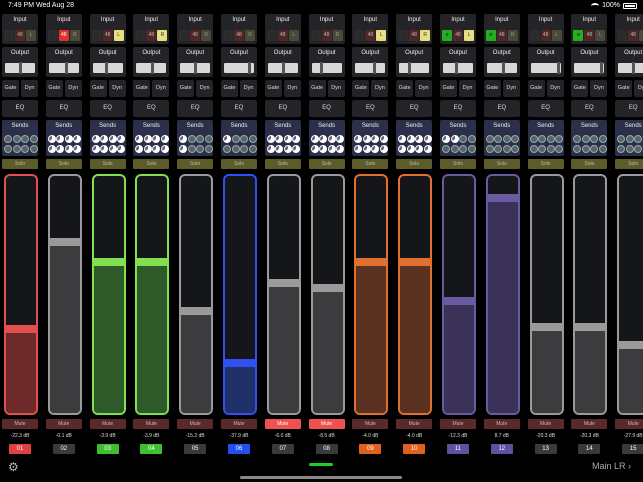 The height and width of the screenshot is (482, 643). What do you see at coordinates (501, 449) in the screenshot?
I see `channel-number: 12` at bounding box center [501, 449].